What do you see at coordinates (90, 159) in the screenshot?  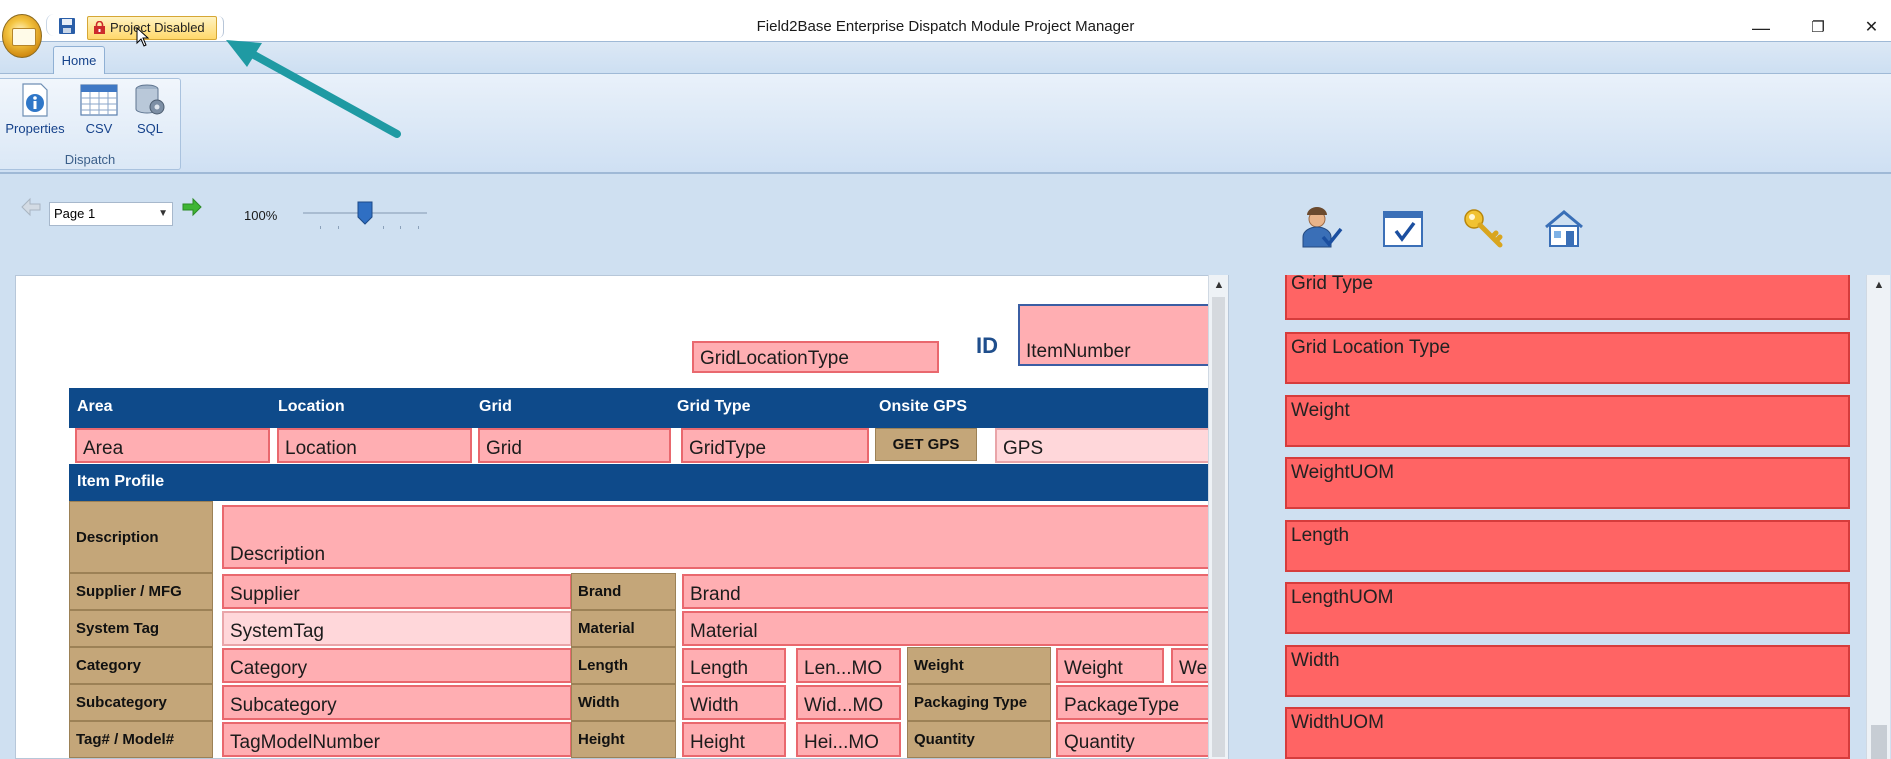 I see `dispatch-group-label: Dispatch` at bounding box center [90, 159].